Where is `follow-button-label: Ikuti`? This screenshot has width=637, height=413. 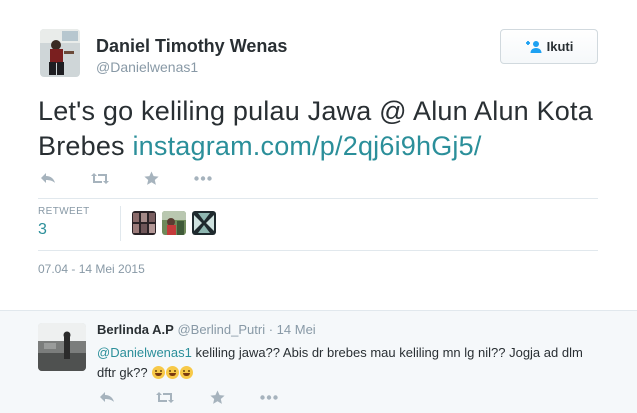 follow-button-label: Ikuti is located at coordinates (560, 46).